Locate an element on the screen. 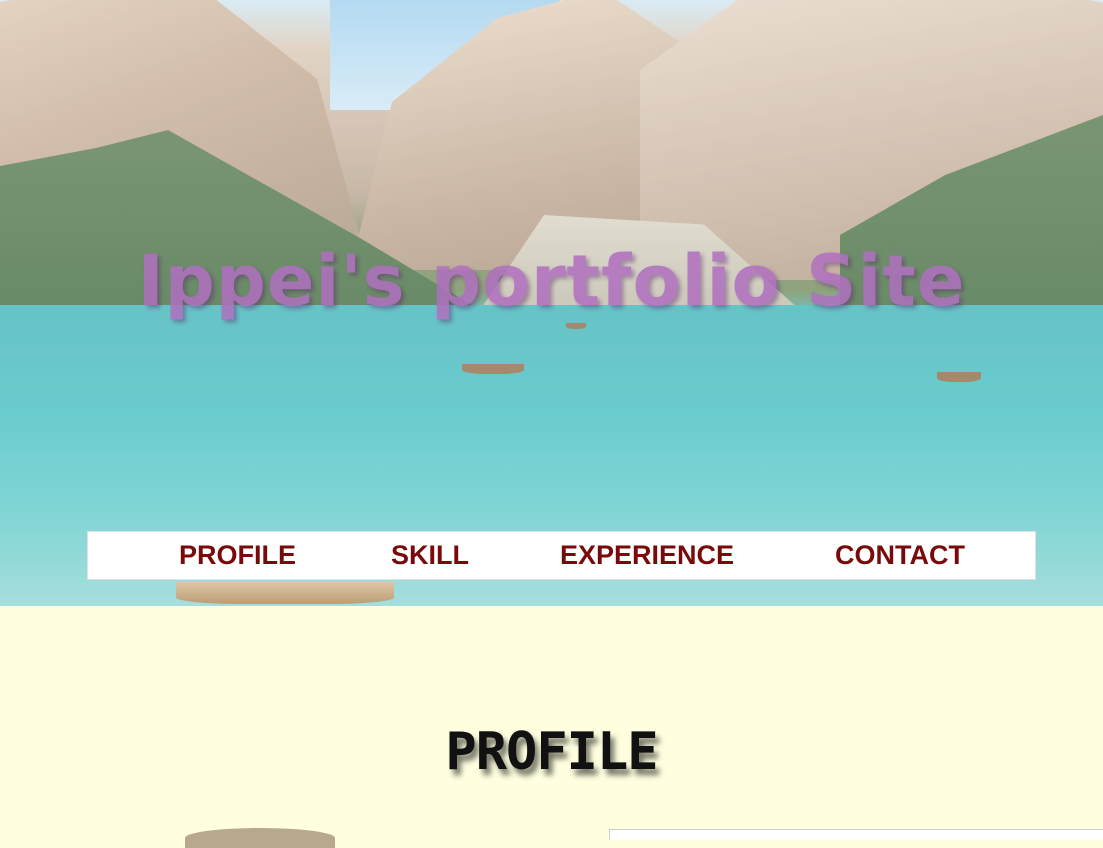 Image resolution: width=1103 pixels, height=848 pixels. main-nav: PROFILE SKILL EXPERIENCE CONTACT is located at coordinates (561, 555).